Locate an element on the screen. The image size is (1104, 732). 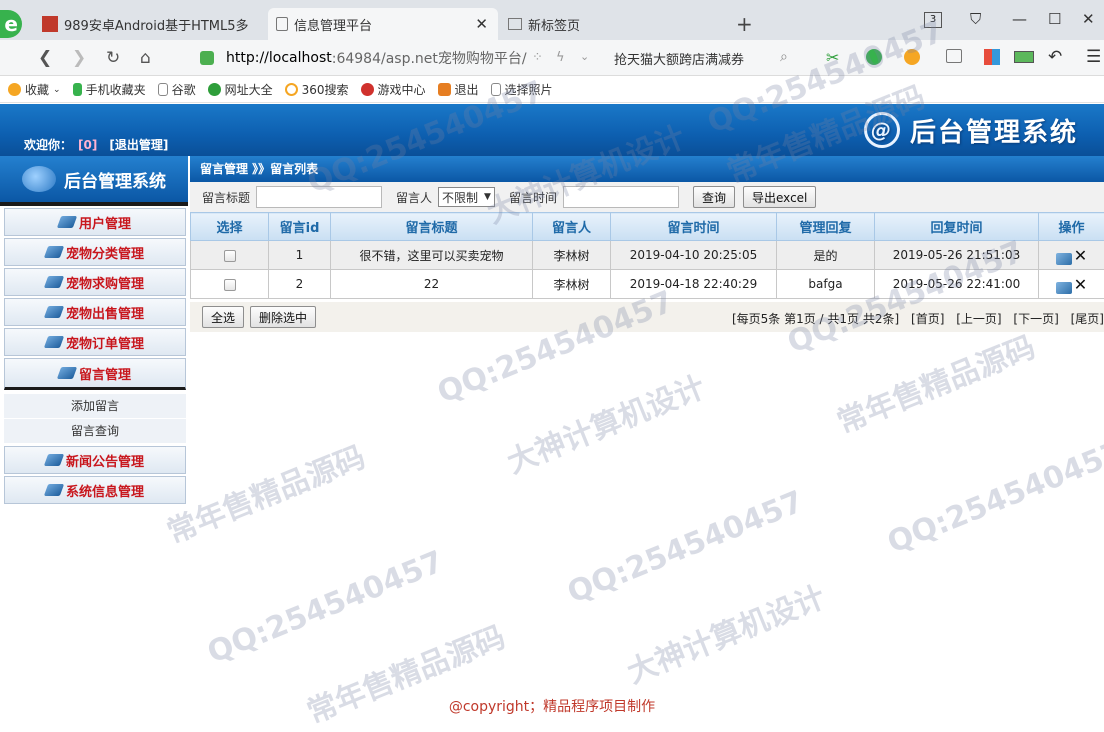
close-window-icon: ✕ is located at coordinates (1088, 19).